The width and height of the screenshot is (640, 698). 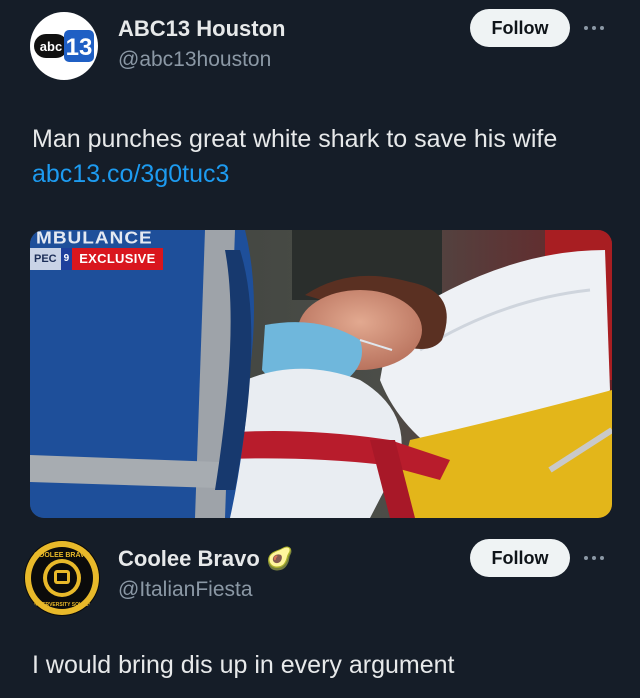 What do you see at coordinates (94, 239) in the screenshot?
I see `ambulance-lettering: MBULANCE` at bounding box center [94, 239].